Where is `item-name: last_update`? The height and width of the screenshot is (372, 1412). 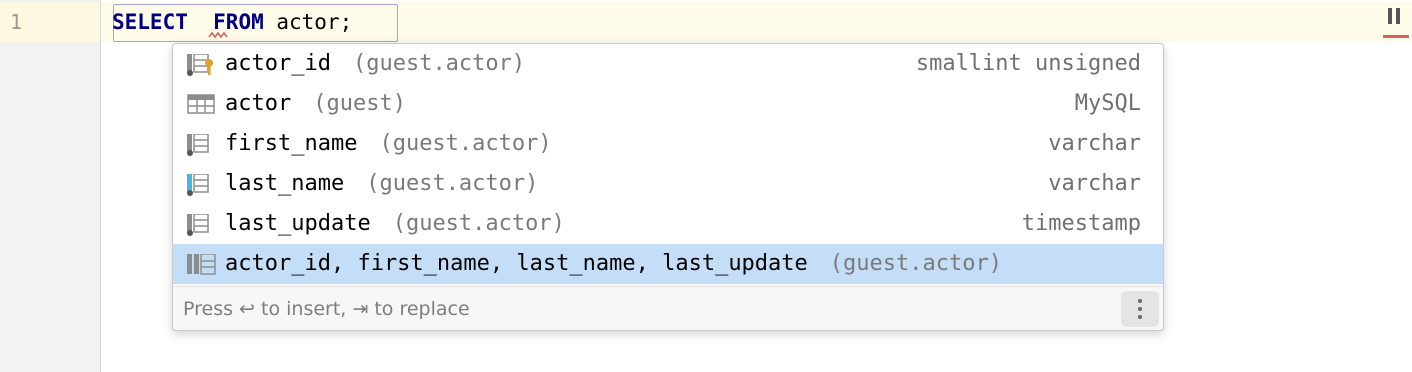 item-name: last_update is located at coordinates (298, 223).